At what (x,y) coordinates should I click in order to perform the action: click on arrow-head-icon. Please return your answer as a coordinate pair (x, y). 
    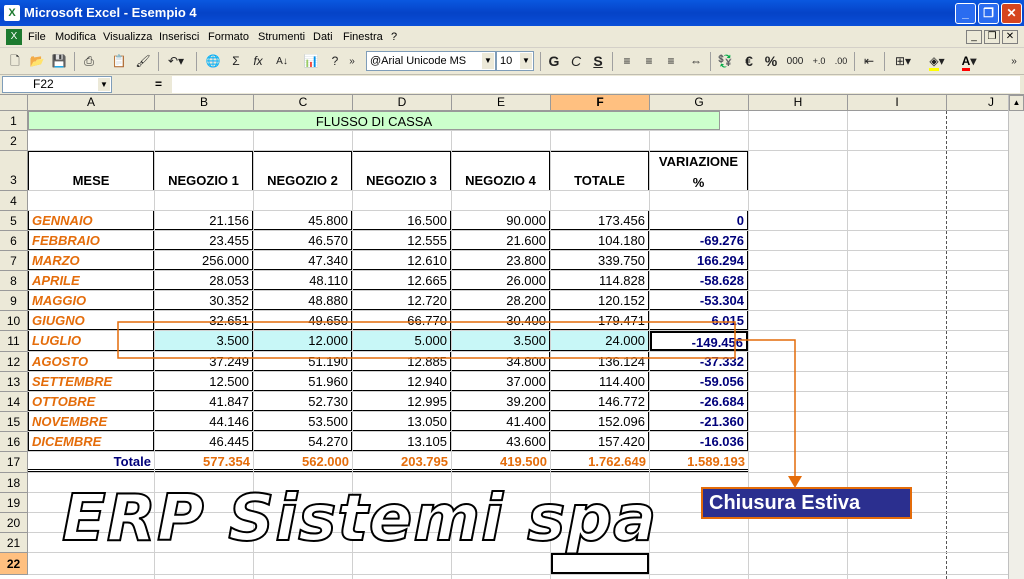
    Looking at the image, I should click on (795, 482).